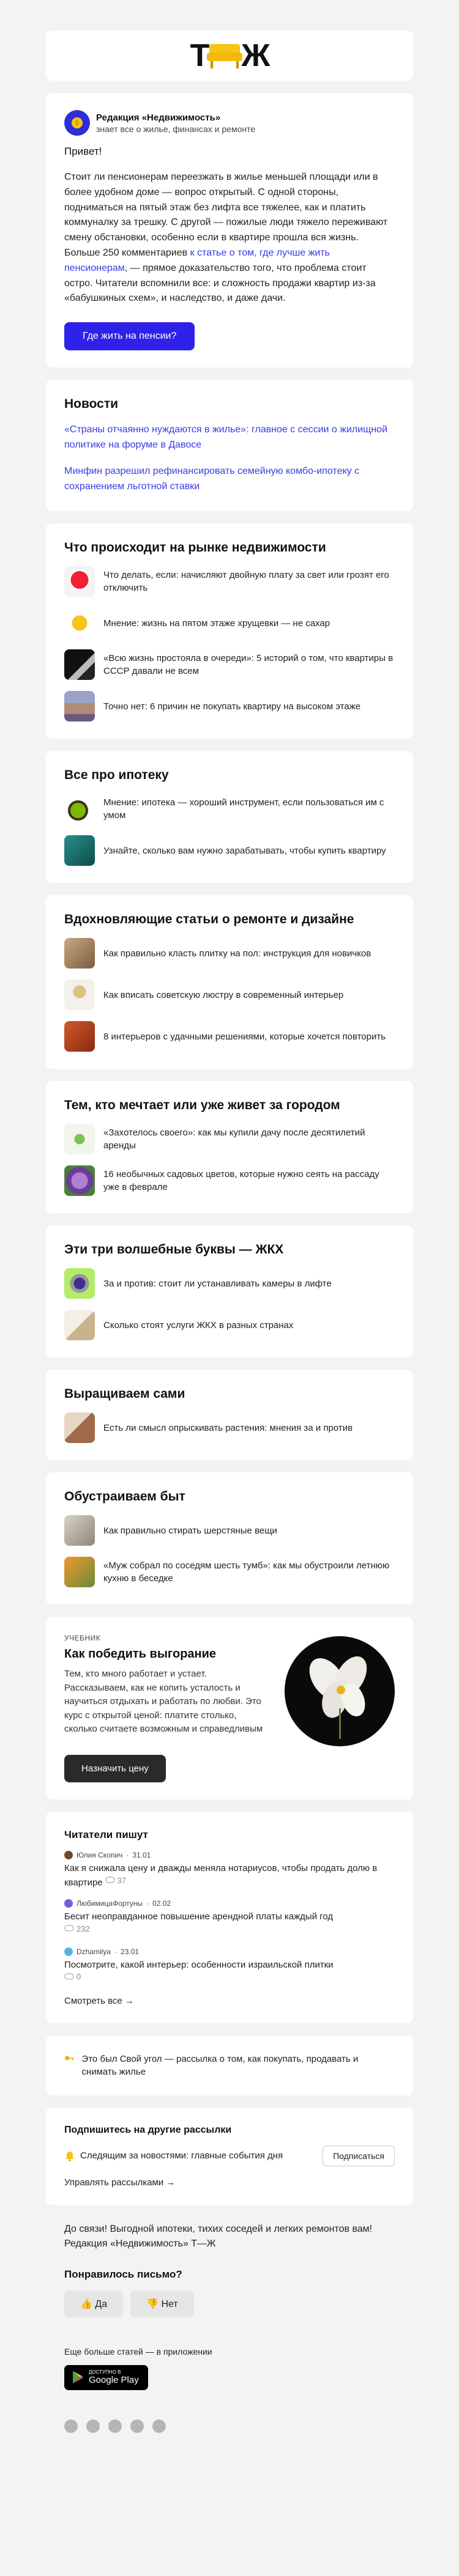  Describe the element at coordinates (229, 1903) in the screenshot. I see `post-meta: ЛюбимицаФортуны · 02.02` at that location.